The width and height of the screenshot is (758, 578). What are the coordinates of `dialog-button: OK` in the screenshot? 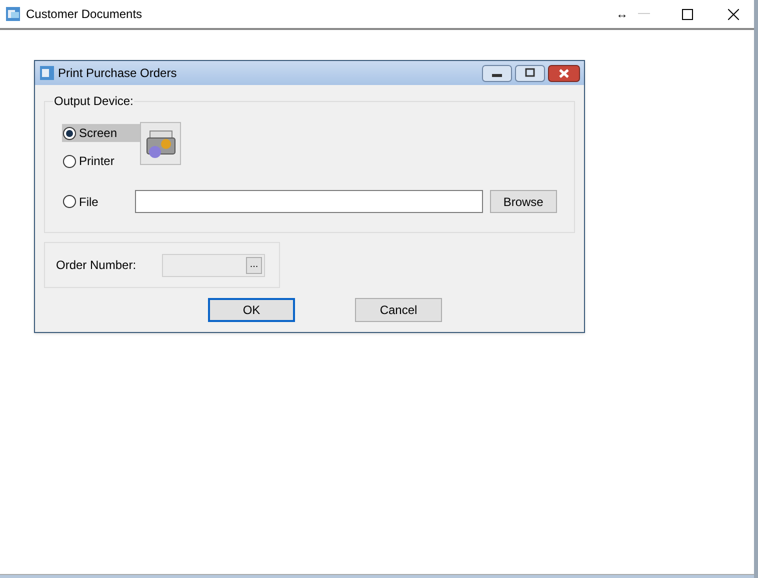 It's located at (251, 310).